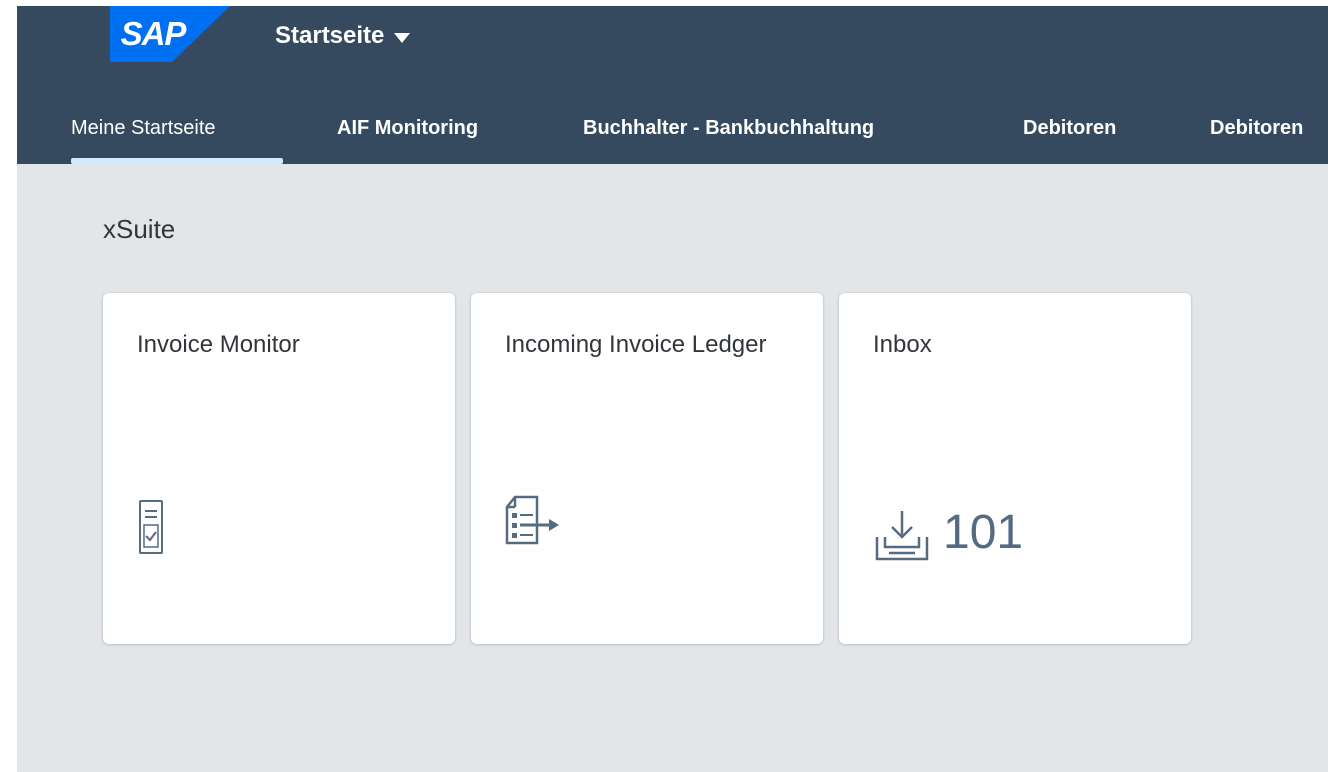 This screenshot has width=1328, height=772. I want to click on tab-buchhalter-bankbuchhaltung: Buchhalter - Bankbuchhaltung, so click(728, 128).